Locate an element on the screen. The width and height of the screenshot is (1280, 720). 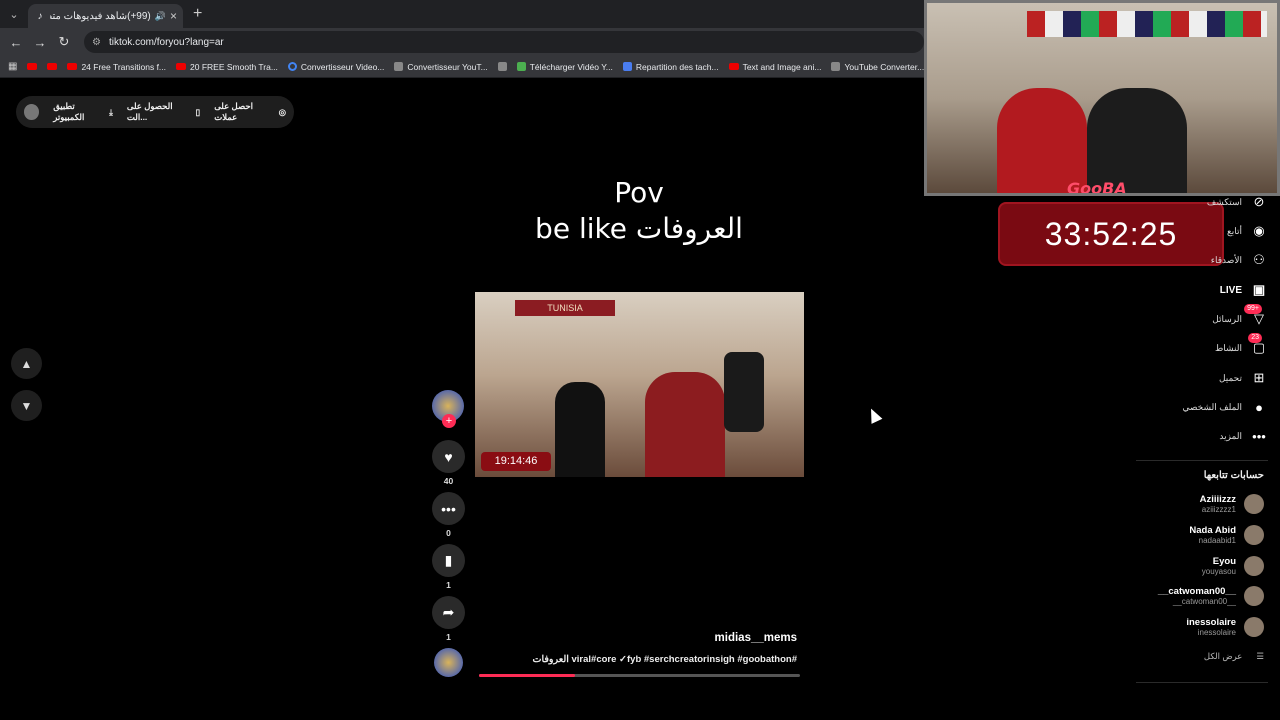
following-account-item: __catwoman00__ __catwoman00__ is located at coordinates (1184, 596).